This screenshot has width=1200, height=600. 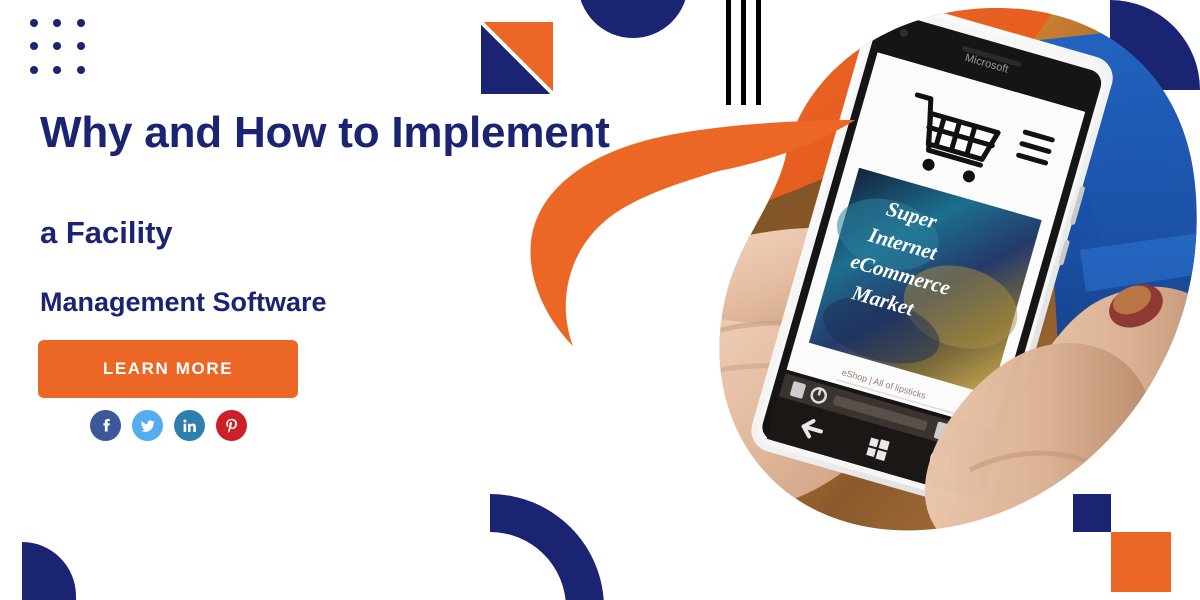 What do you see at coordinates (147, 425) in the screenshot?
I see `twitter-icon` at bounding box center [147, 425].